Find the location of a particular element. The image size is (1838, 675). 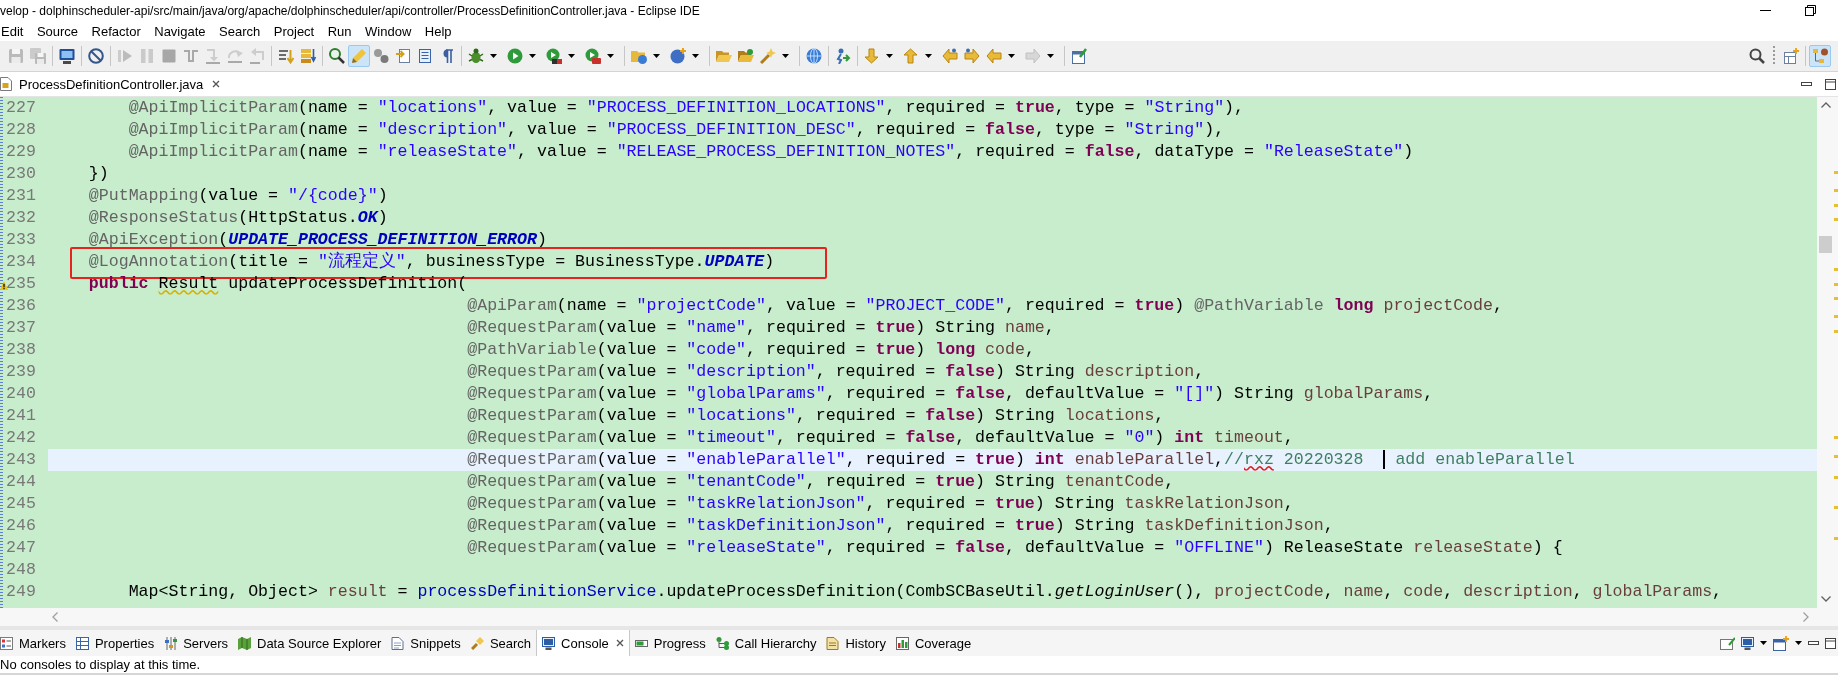

line-number: 246 is located at coordinates (21, 526).